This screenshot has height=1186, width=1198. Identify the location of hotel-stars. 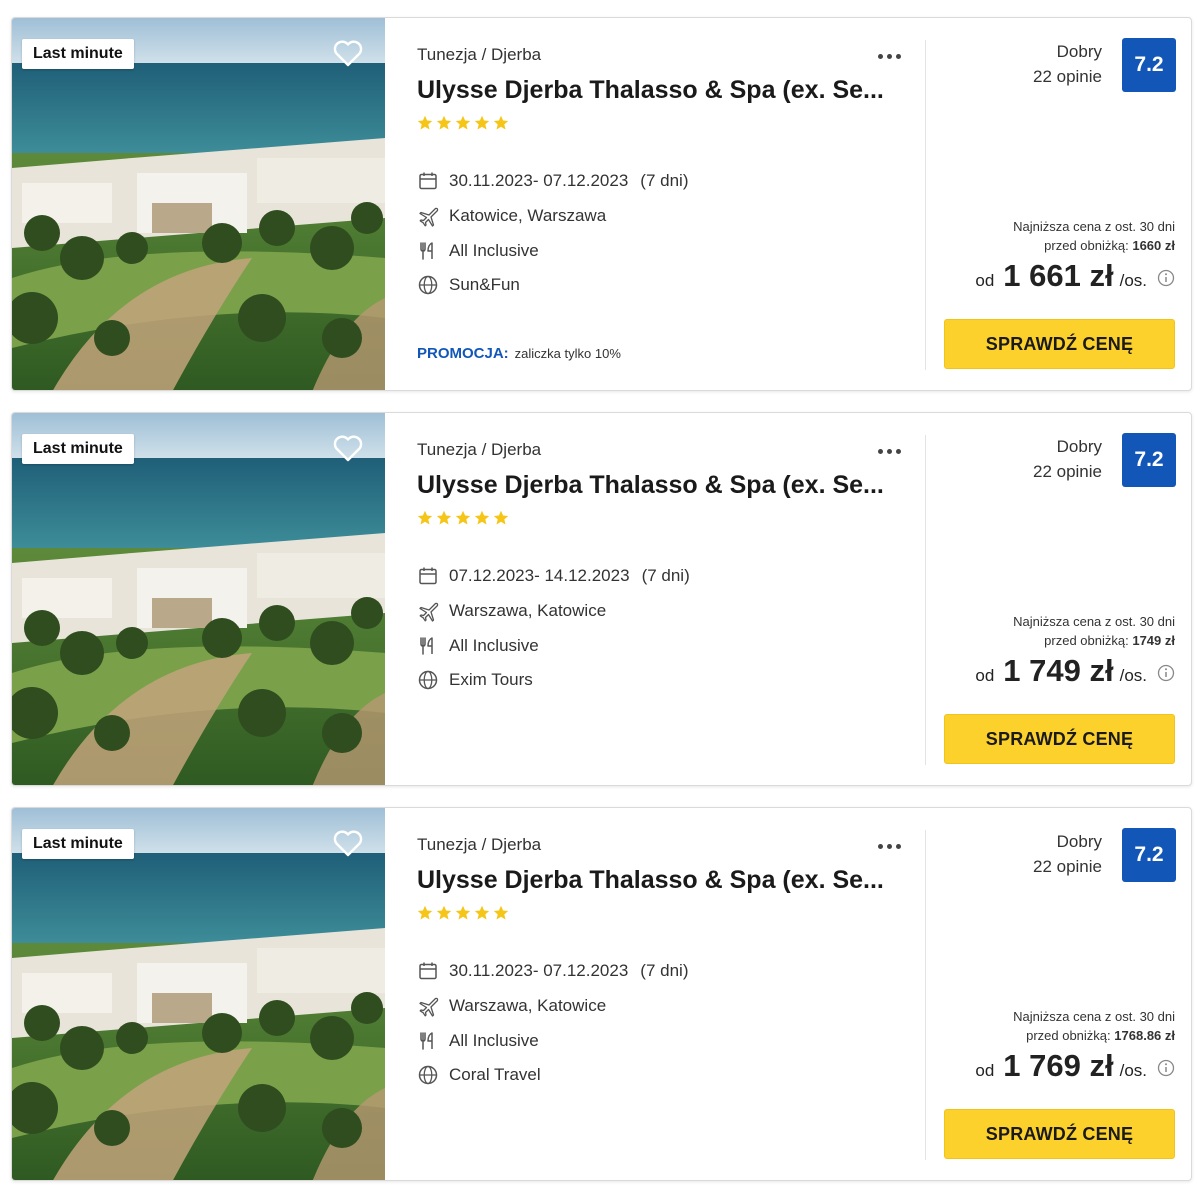
(463, 914).